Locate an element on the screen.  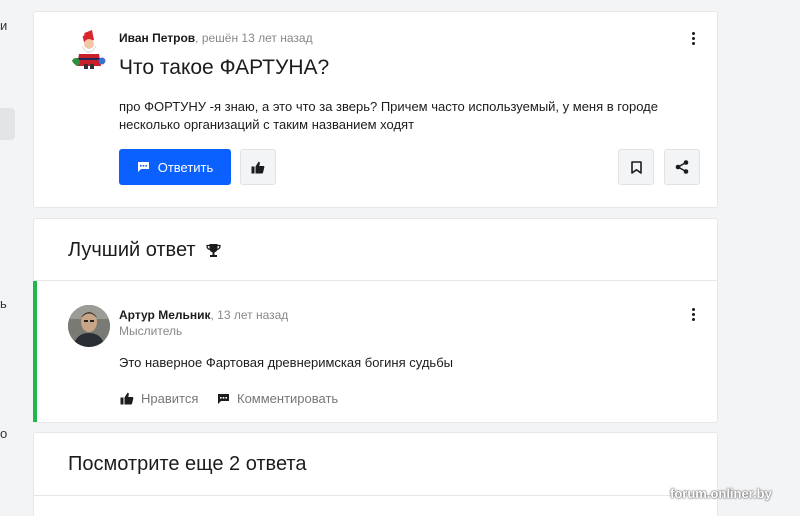
bookmark-button is located at coordinates (636, 167).